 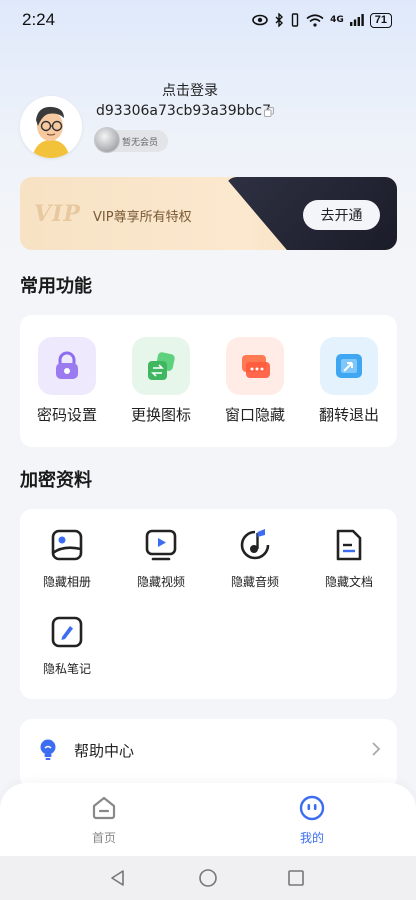 I want to click on member-badge: 暂无会员, so click(x=131, y=140).